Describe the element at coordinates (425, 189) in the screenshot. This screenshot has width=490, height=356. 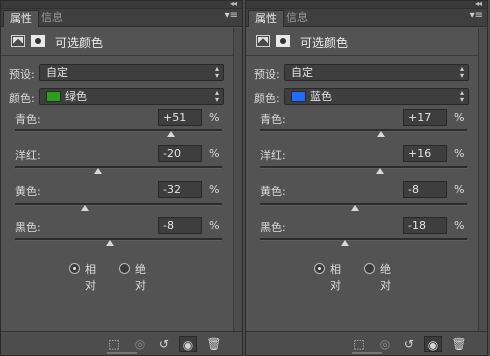
I see `yellow-value-input: -8` at that location.